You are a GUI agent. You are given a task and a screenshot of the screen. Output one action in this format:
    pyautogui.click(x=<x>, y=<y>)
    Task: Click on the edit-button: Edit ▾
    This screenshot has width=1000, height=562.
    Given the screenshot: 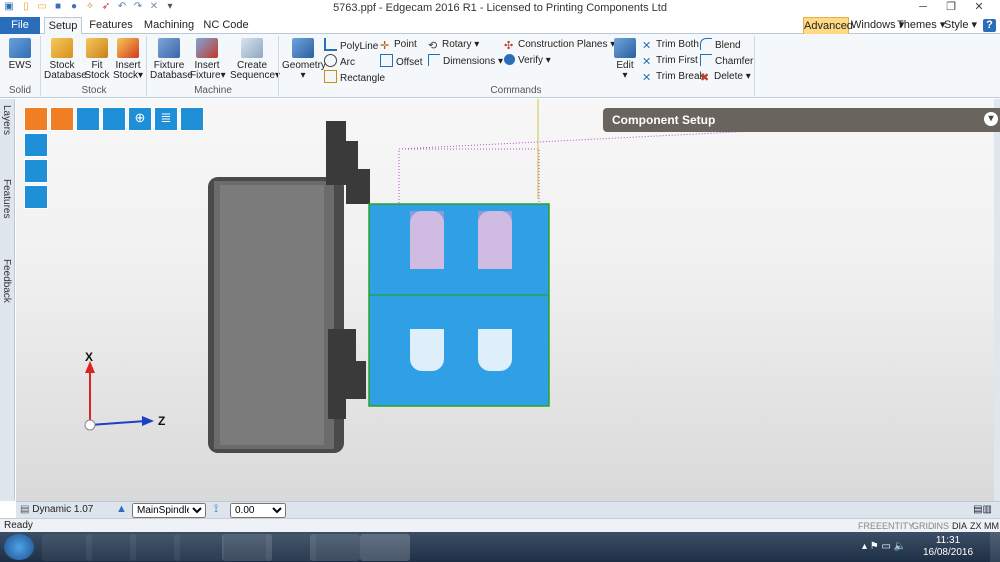 What is the action you would take?
    pyautogui.click(x=625, y=59)
    